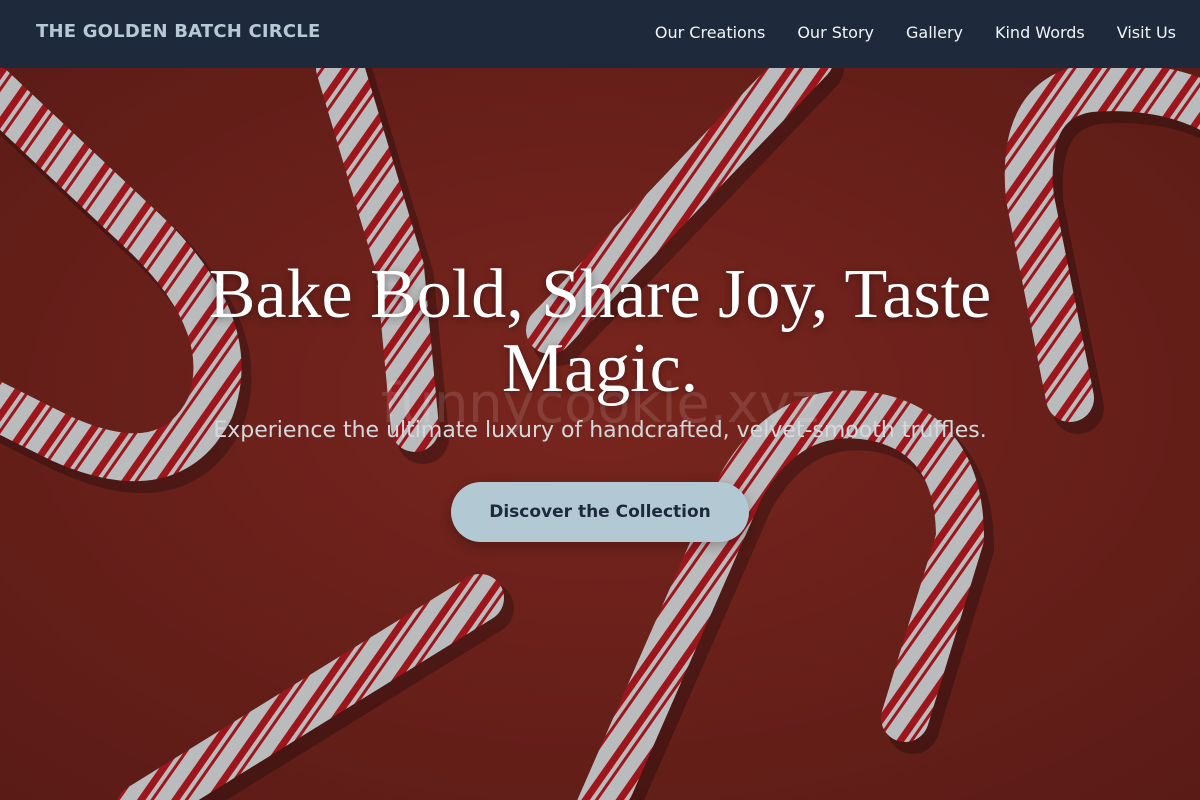  I want to click on hero-title: Bake Bold, Share Joy, Taste Magic., so click(600, 331).